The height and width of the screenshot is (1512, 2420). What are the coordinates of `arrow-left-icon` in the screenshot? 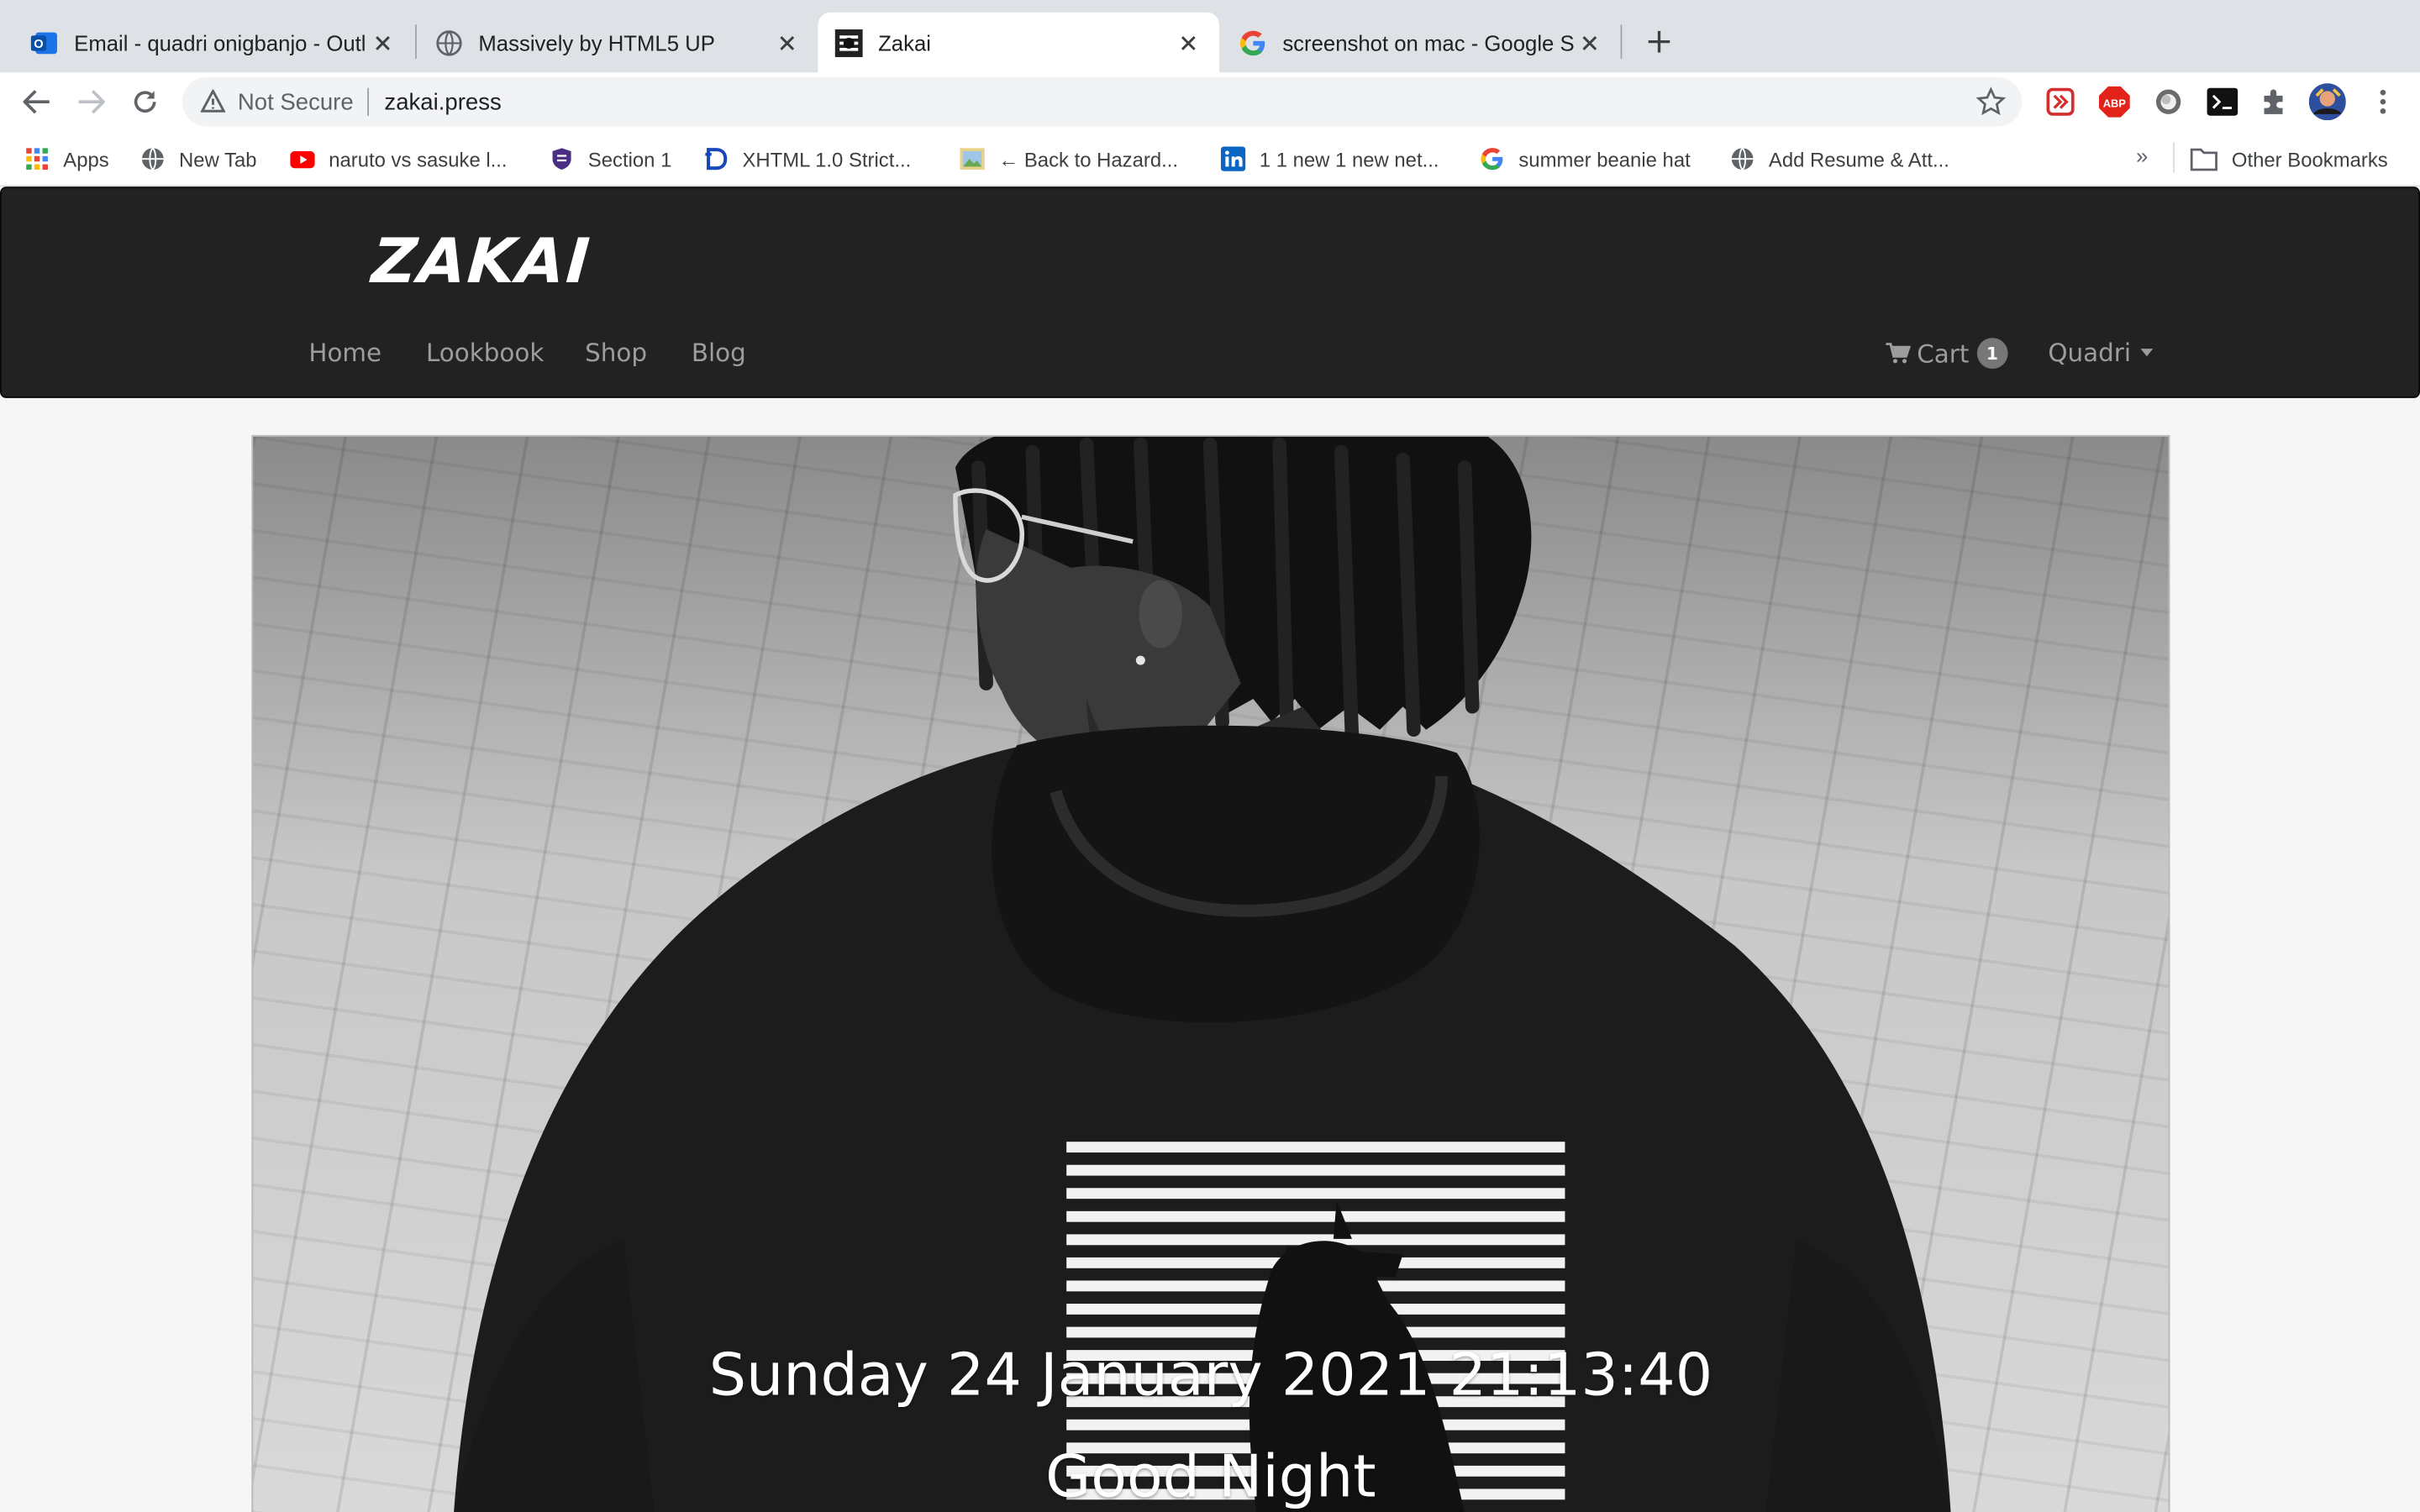 It's located at (36, 102).